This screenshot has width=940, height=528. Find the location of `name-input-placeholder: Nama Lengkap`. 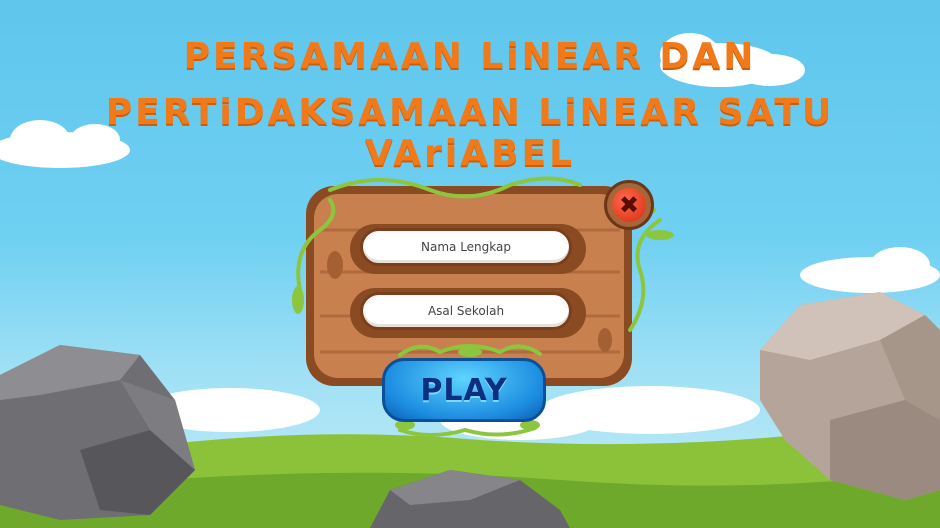

name-input-placeholder: Nama Lengkap is located at coordinates (466, 247).